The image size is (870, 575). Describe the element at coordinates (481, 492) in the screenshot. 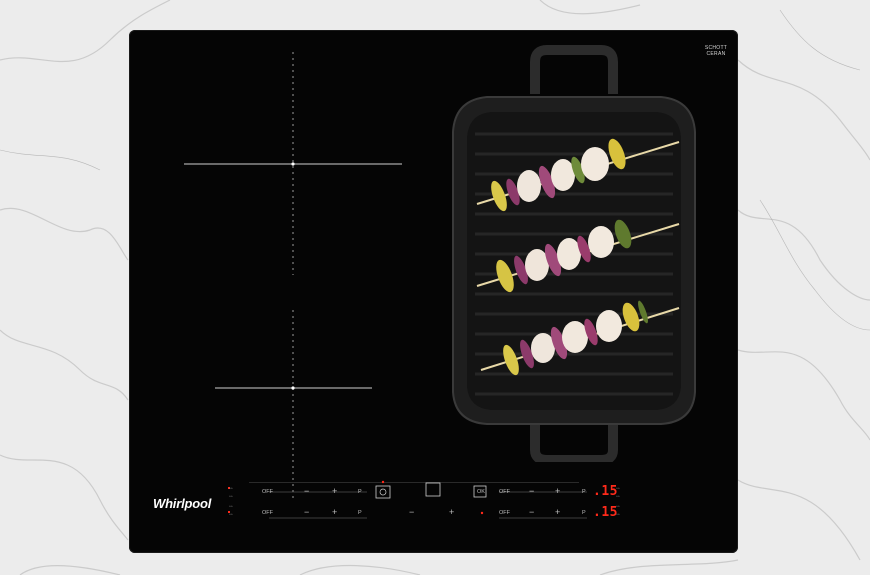

I see `ok-button: OK` at that location.